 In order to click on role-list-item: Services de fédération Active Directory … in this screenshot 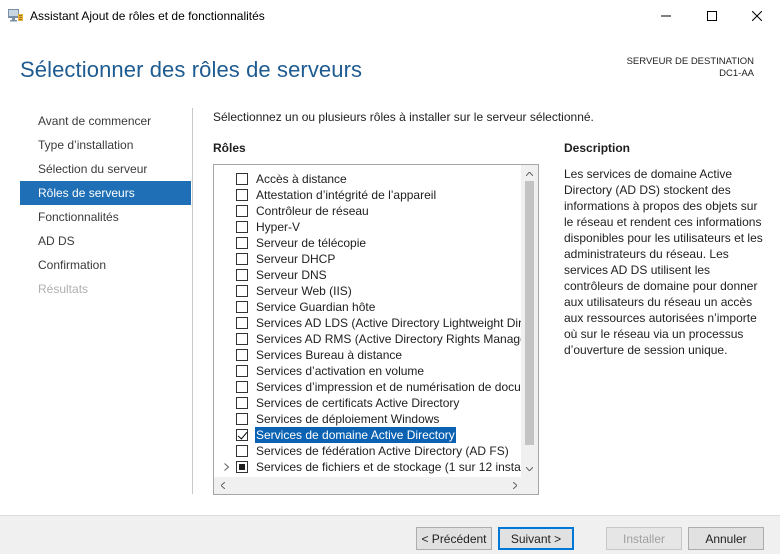, I will do `click(368, 451)`.